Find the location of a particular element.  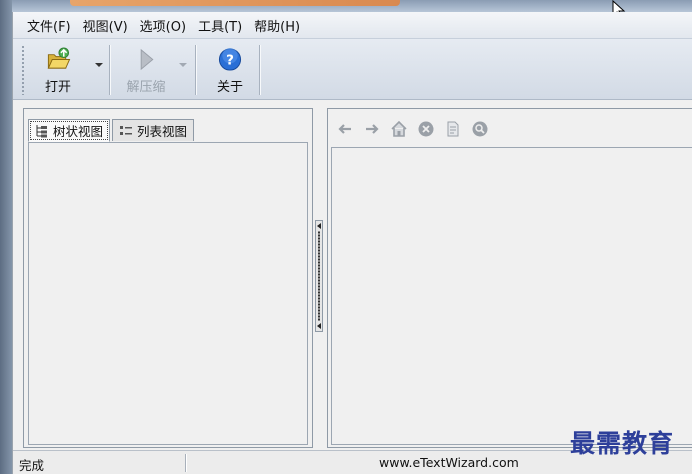

splitter-grip is located at coordinates (319, 276).